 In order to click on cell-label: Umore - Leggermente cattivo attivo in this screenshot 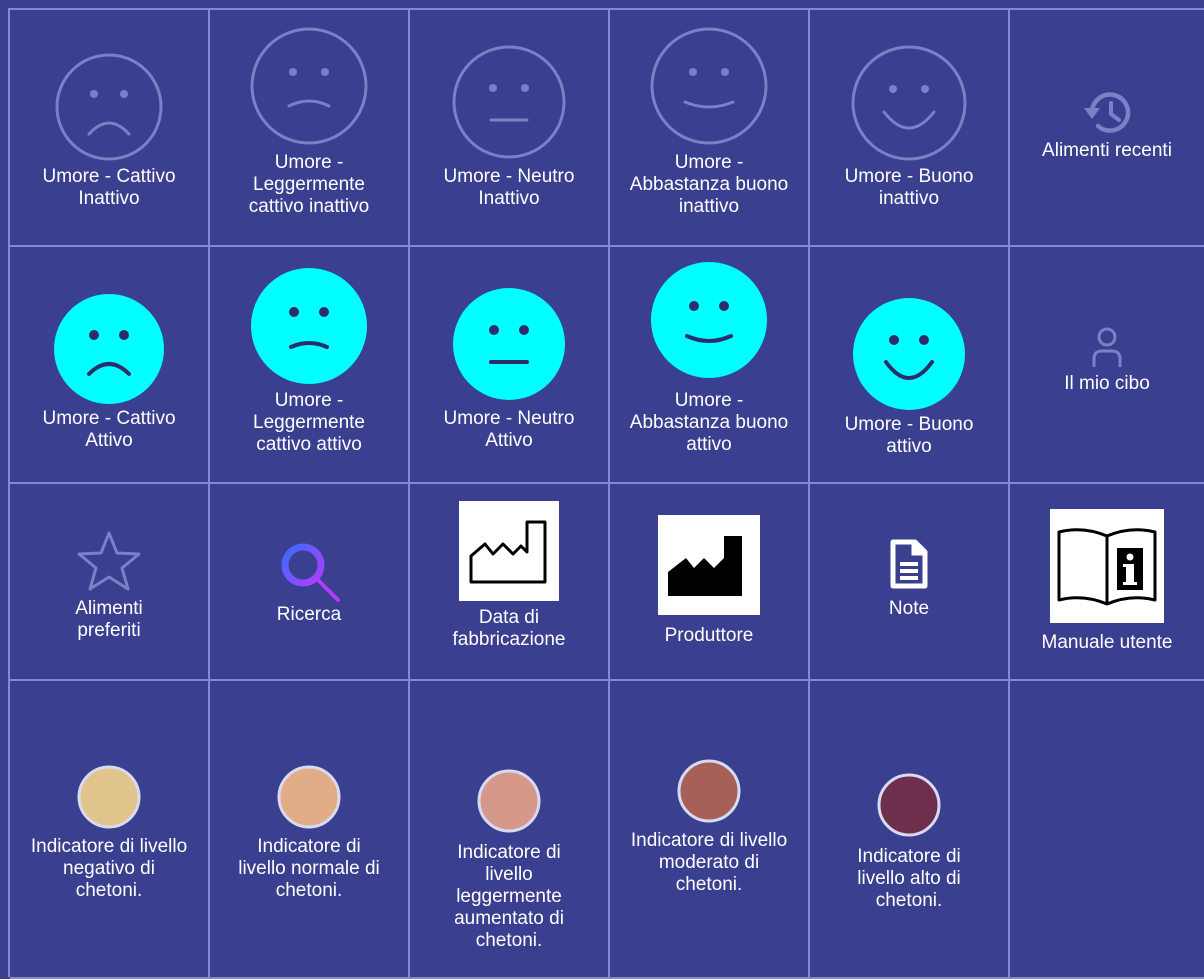, I will do `click(309, 422)`.